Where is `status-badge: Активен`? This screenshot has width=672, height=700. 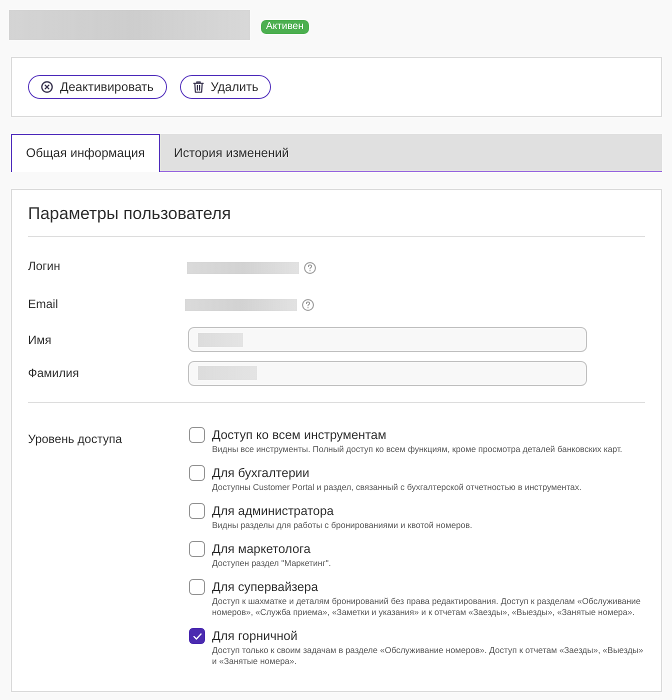
status-badge: Активен is located at coordinates (285, 27).